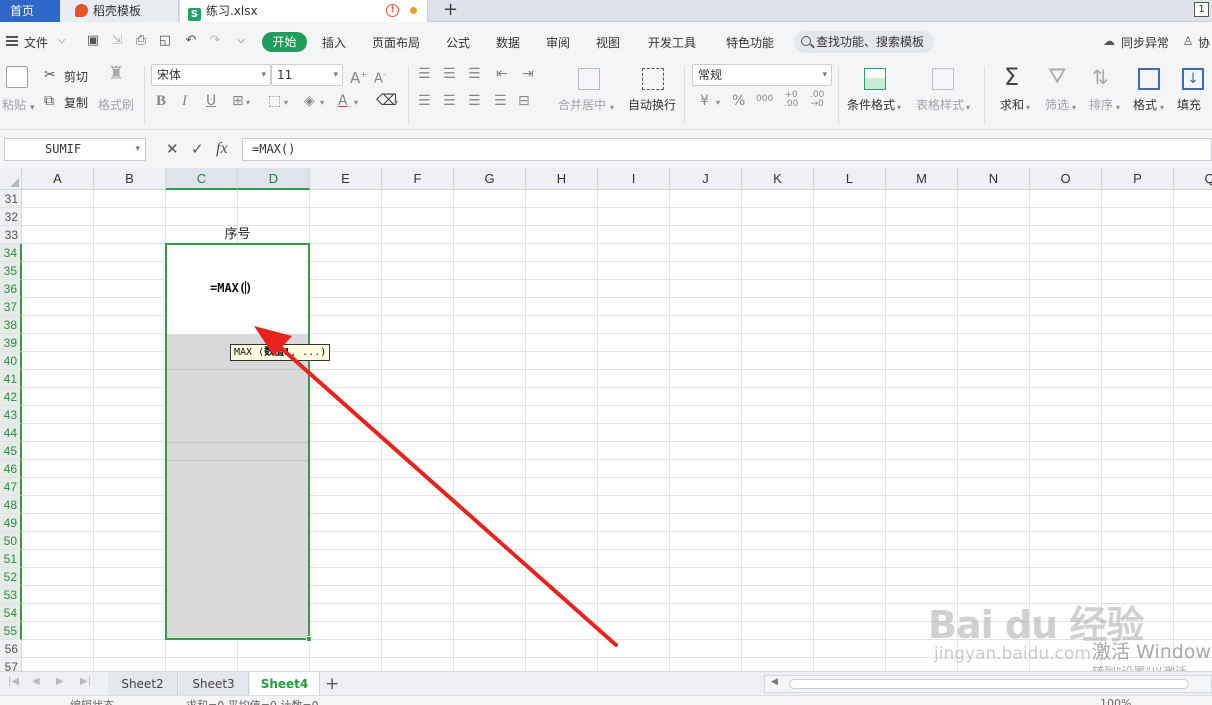 The width and height of the screenshot is (1212, 705). Describe the element at coordinates (608, 42) in the screenshot. I see `ribbon-tab-view: 视图` at that location.